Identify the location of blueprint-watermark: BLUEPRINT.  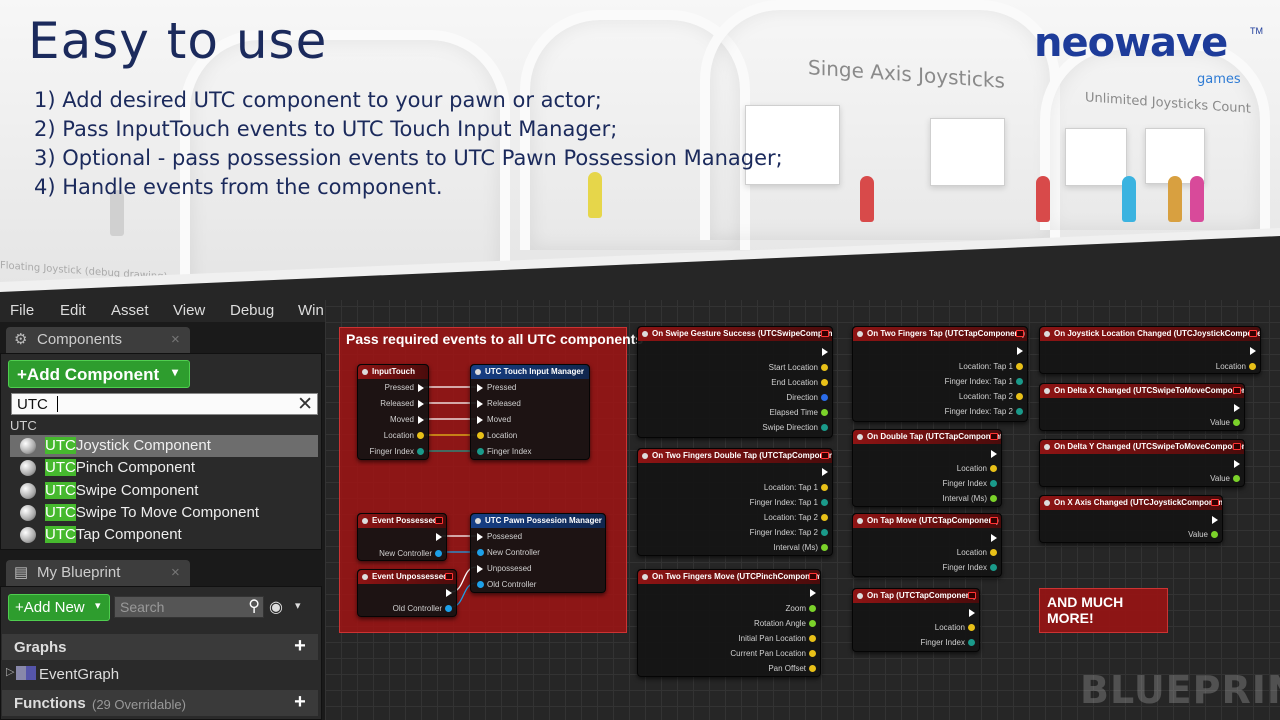
(1180, 690).